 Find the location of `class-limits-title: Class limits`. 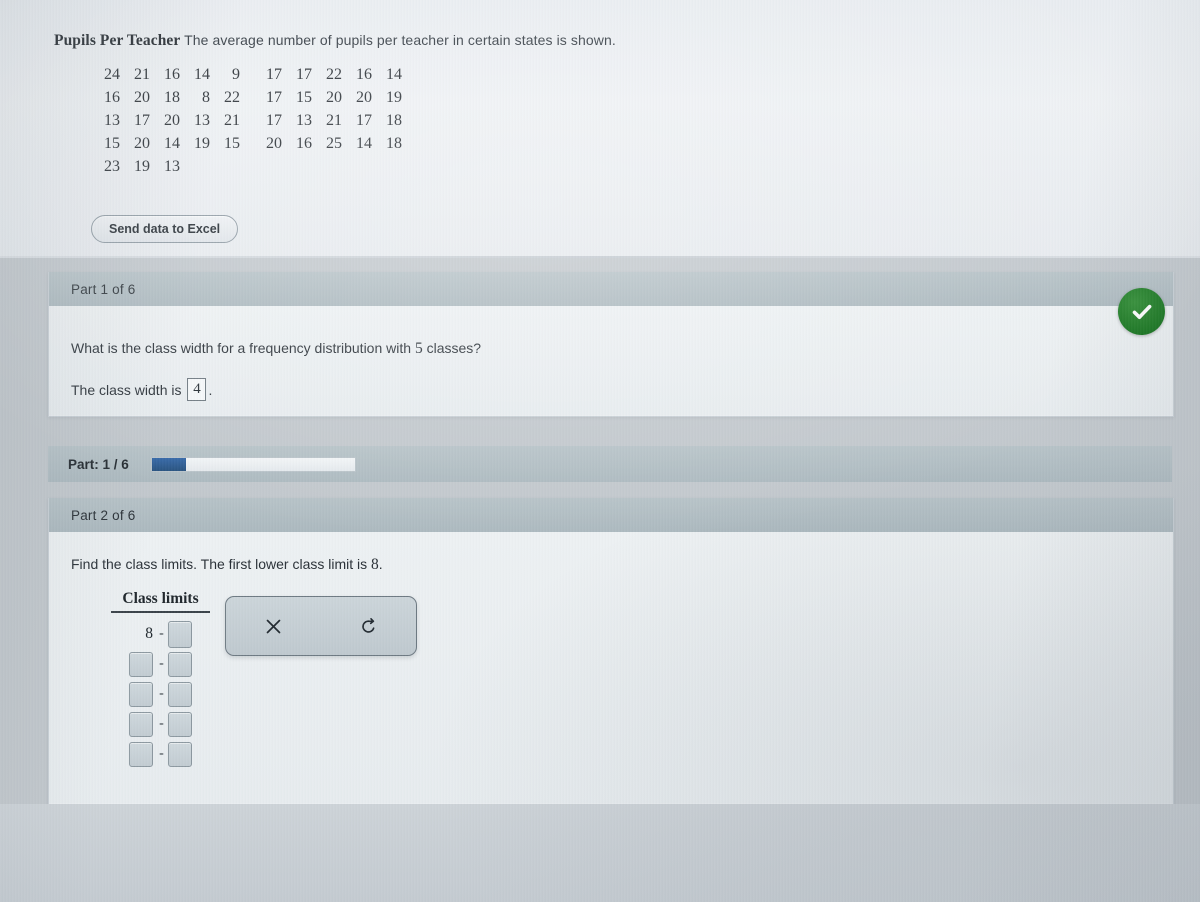

class-limits-title: Class limits is located at coordinates (160, 601).